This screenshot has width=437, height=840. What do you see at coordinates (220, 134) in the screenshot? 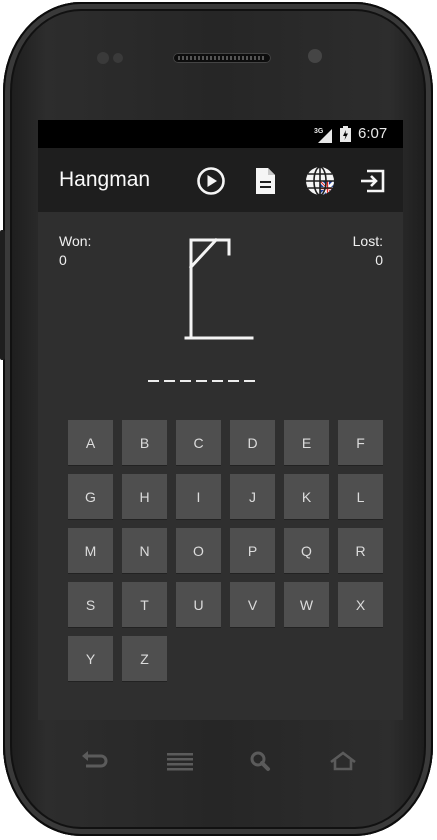
I see `status-bar: 3G 6:07` at bounding box center [220, 134].